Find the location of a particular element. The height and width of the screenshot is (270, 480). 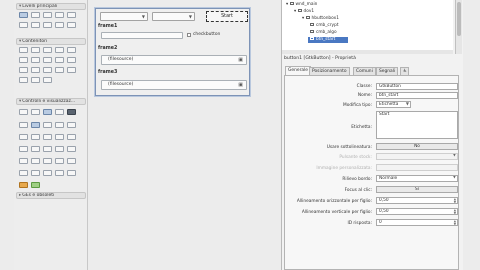

tree-view-tool-icon is located at coordinates (71, 125).